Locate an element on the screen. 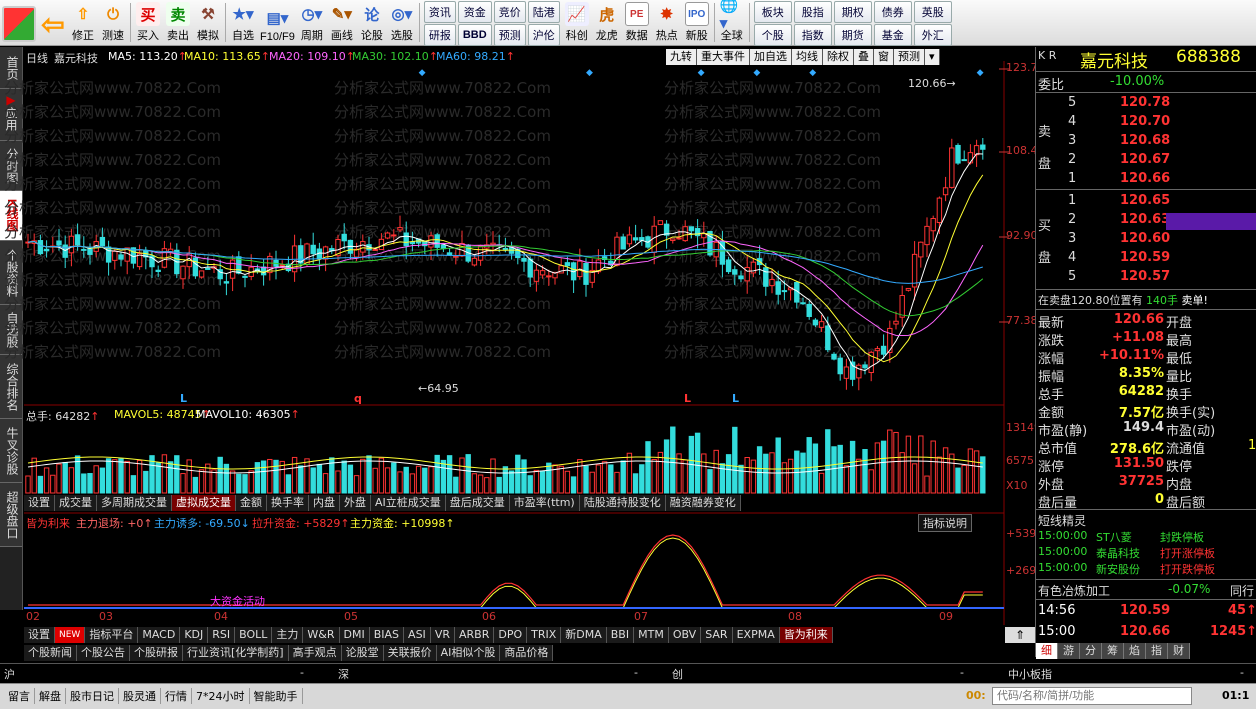 The image size is (1256, 709). grid-btn-forecast: 预测 is located at coordinates (509, 35).